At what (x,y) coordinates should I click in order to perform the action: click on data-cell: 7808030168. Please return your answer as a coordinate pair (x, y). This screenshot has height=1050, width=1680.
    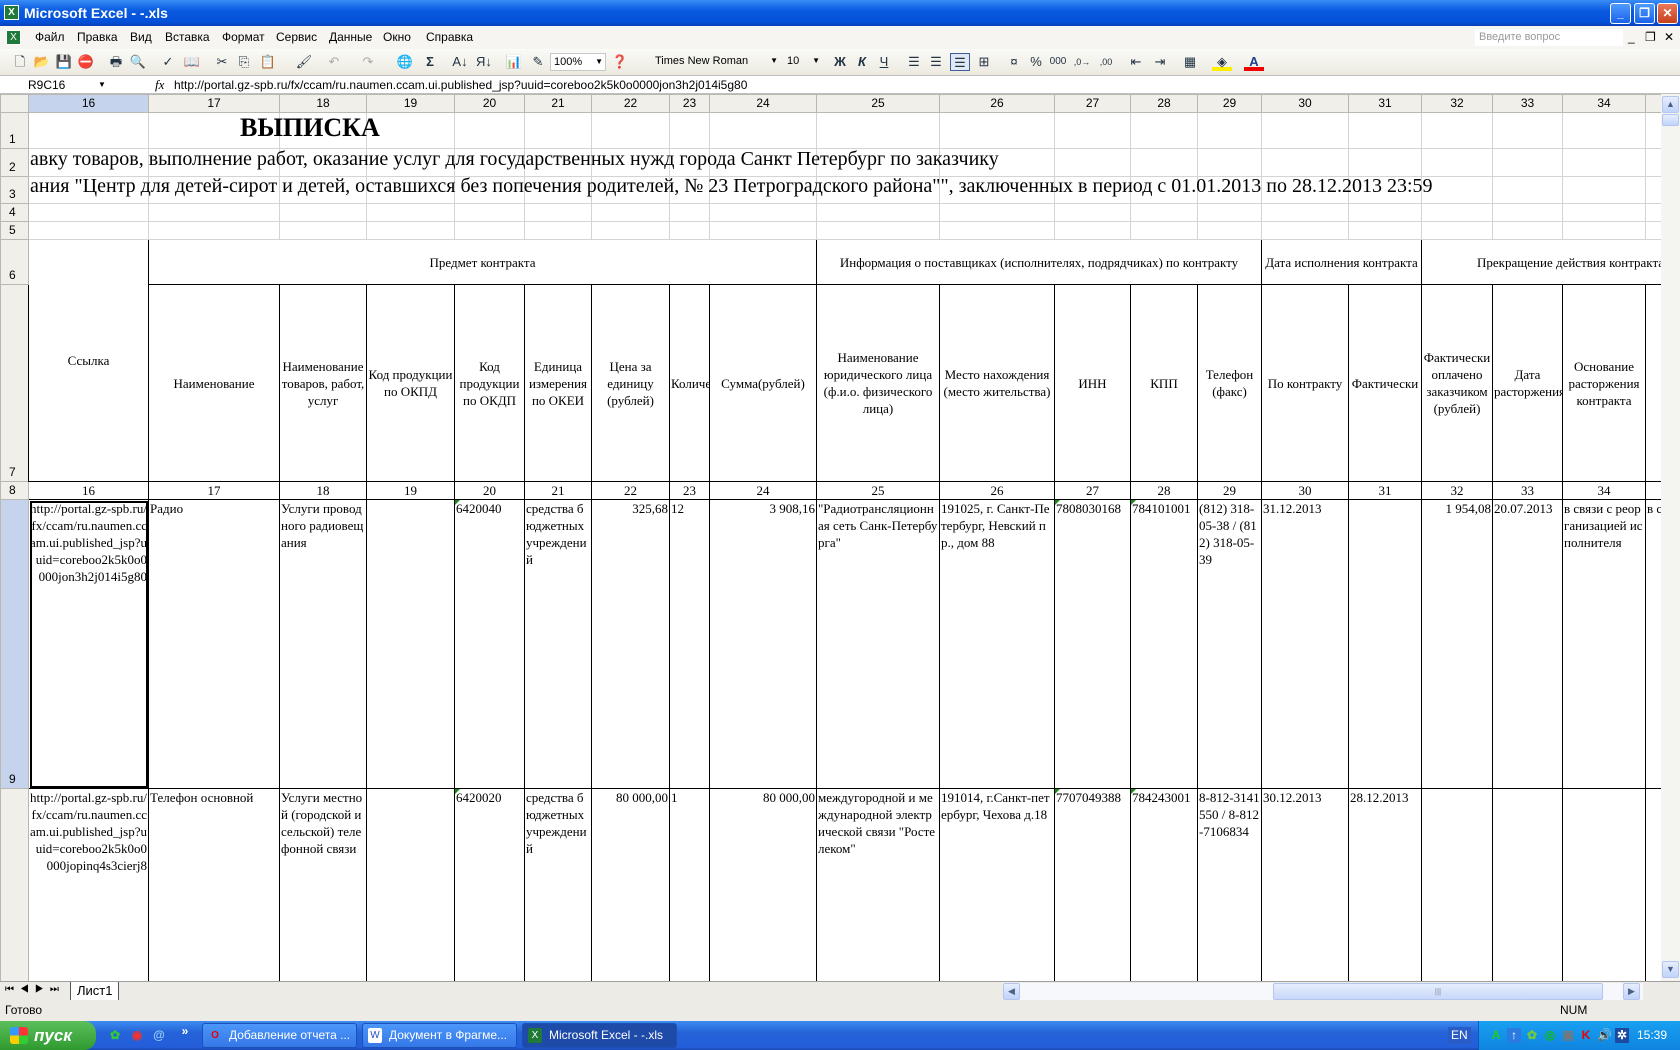
    Looking at the image, I should click on (1092, 644).